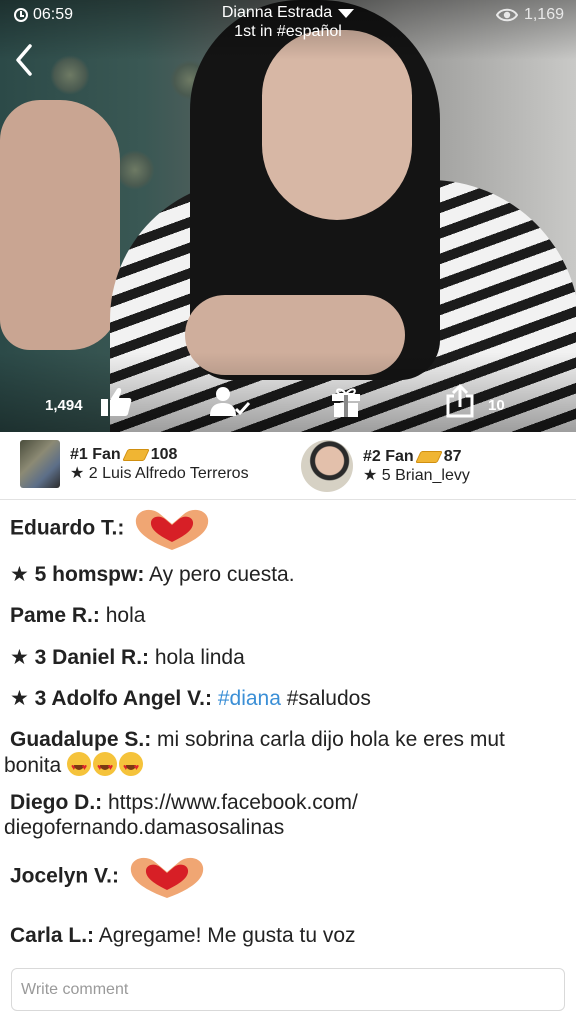 Image resolution: width=576 pixels, height=1024 pixels. What do you see at coordinates (219, 574) in the screenshot?
I see `chat-text: Ay pero cuesta.` at bounding box center [219, 574].